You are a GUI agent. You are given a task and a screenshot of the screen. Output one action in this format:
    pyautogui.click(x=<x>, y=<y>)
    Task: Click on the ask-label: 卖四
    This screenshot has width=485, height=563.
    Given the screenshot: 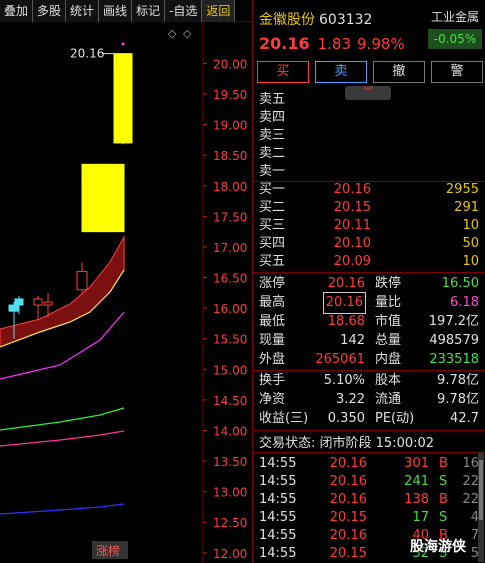 What is the action you would take?
    pyautogui.click(x=272, y=117)
    